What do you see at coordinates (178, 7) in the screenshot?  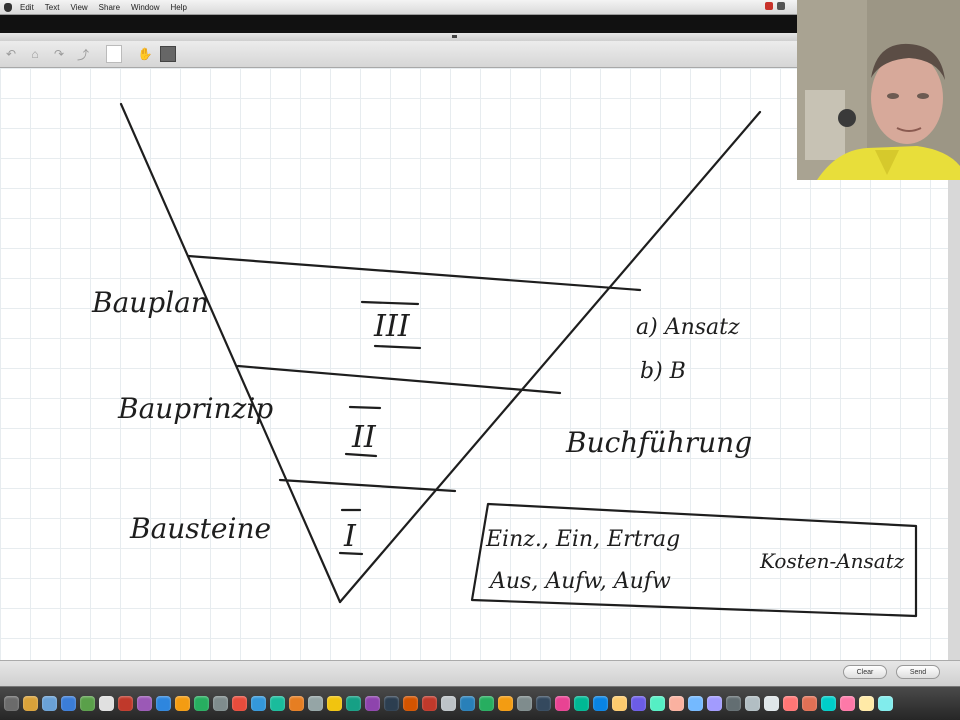 I see `menu-help: Help` at bounding box center [178, 7].